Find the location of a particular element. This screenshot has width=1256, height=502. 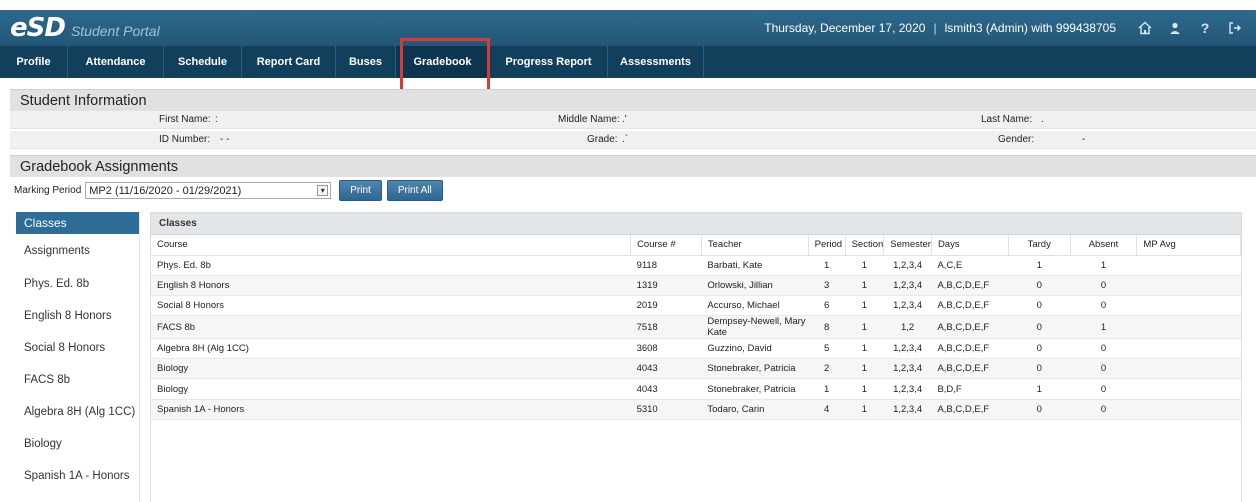

table-cell: Todaro, Carin is located at coordinates (755, 409).